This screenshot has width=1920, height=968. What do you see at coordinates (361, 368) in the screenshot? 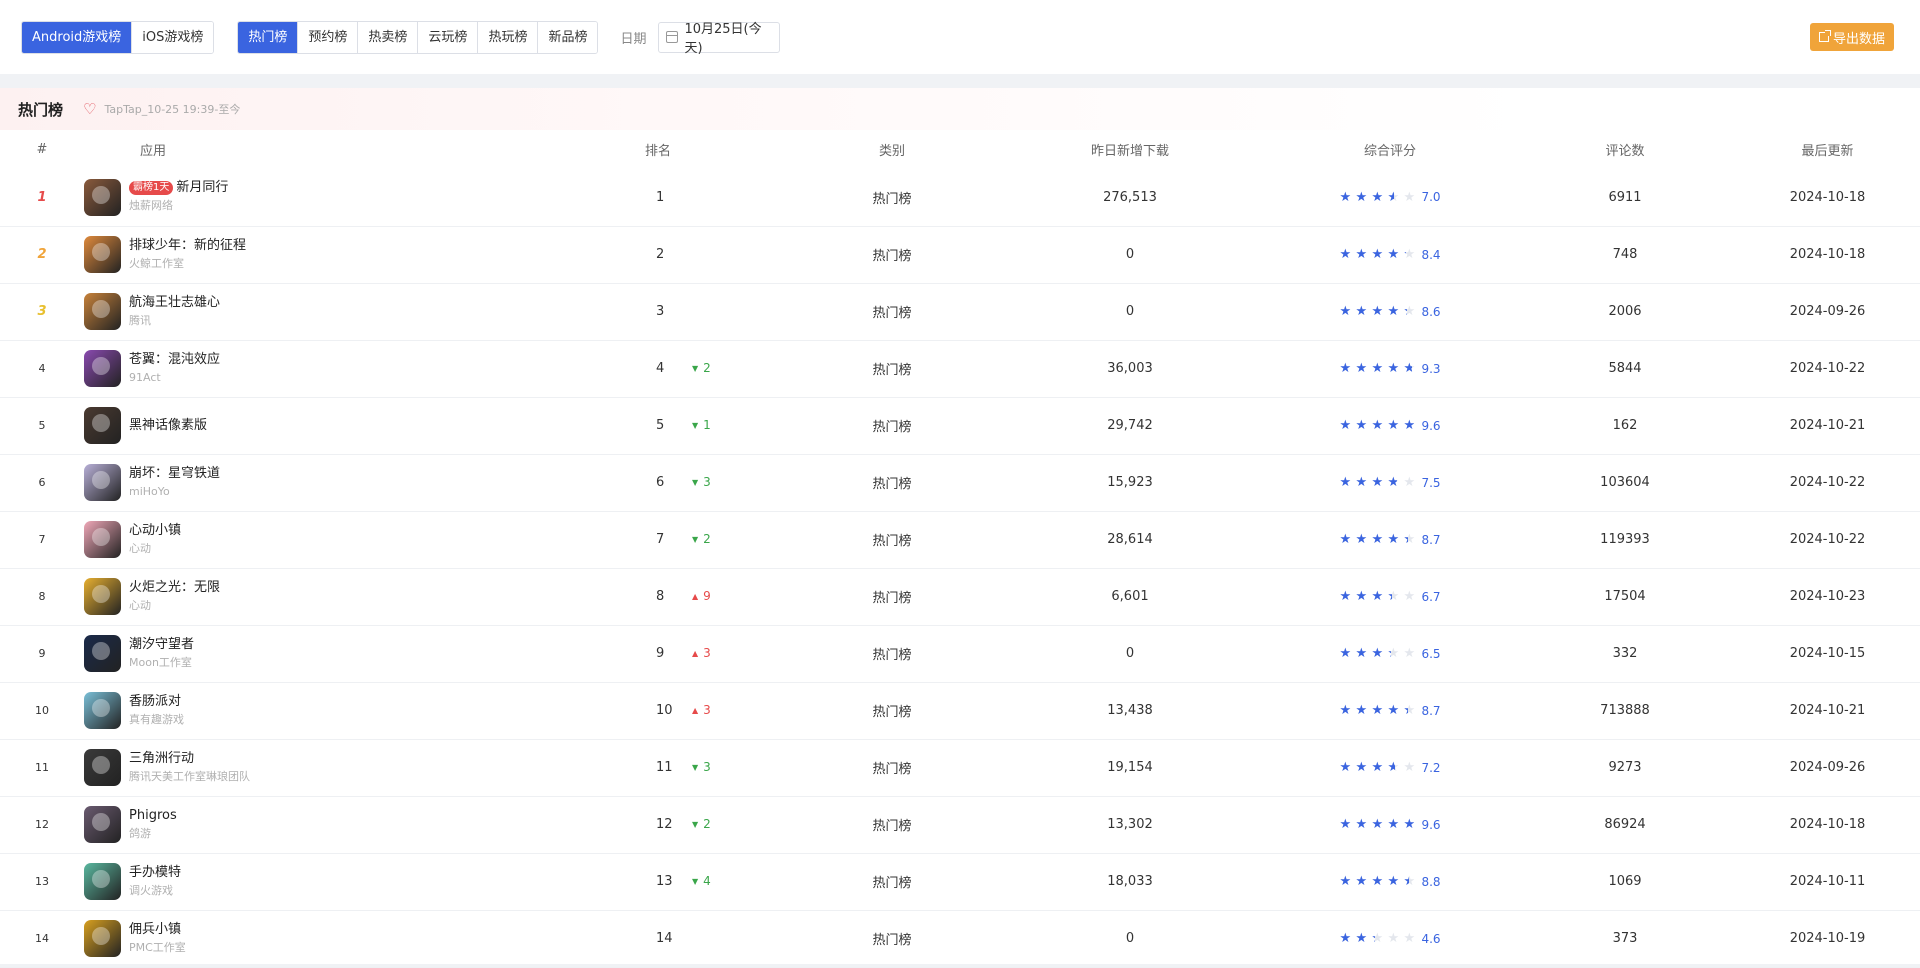
I see `app-cell: 苍翼：混沌效应 91Act` at bounding box center [361, 368].